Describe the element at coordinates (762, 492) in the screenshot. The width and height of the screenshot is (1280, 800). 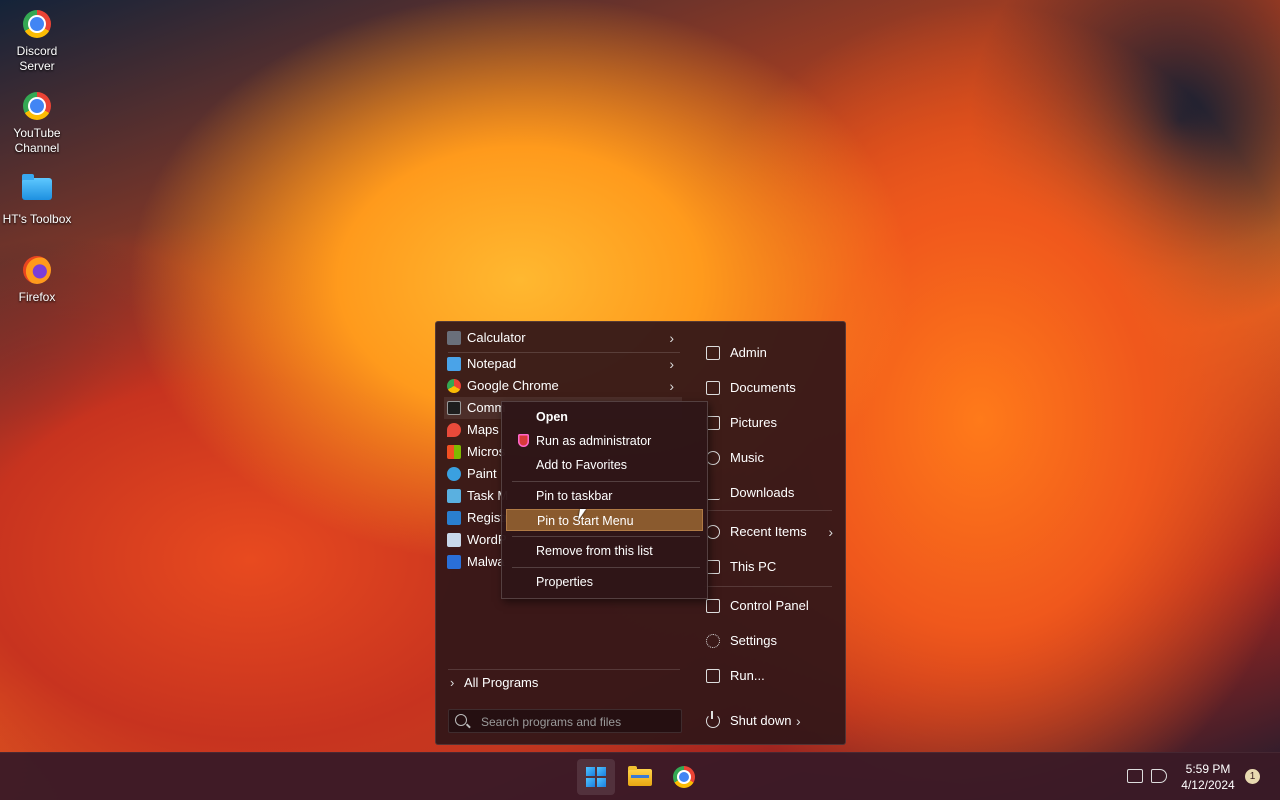
I see `place-label: Downloads` at that location.